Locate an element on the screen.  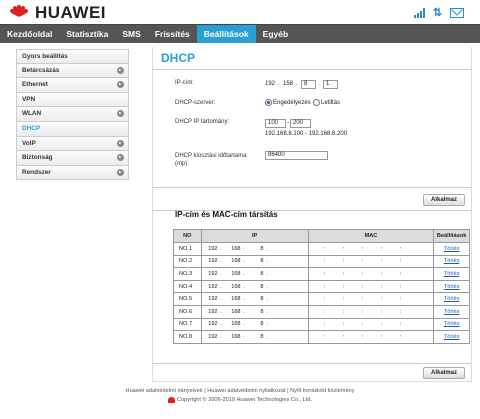
sidebar-item-label: Biztonság is located at coordinates (37, 158).